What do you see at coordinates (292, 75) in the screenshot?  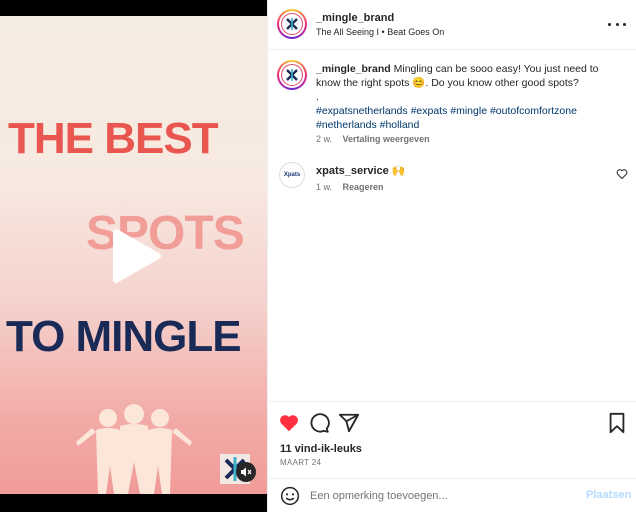 I see `caption-avatar` at bounding box center [292, 75].